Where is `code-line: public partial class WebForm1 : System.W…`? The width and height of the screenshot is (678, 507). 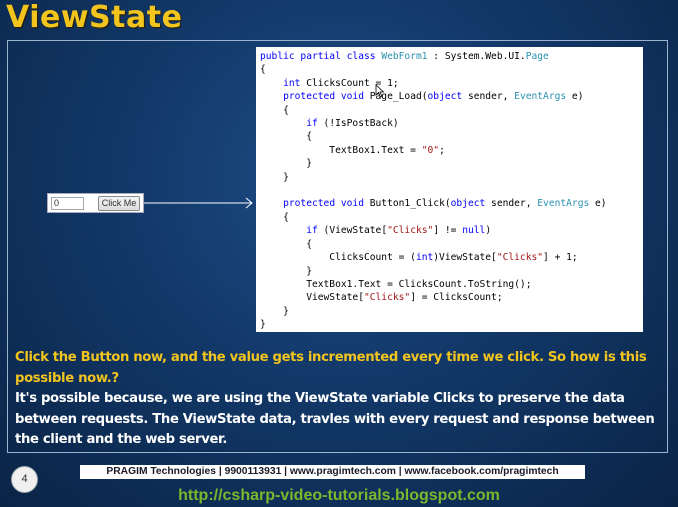 code-line: public partial class WebForm1 : System.W… is located at coordinates (404, 56).